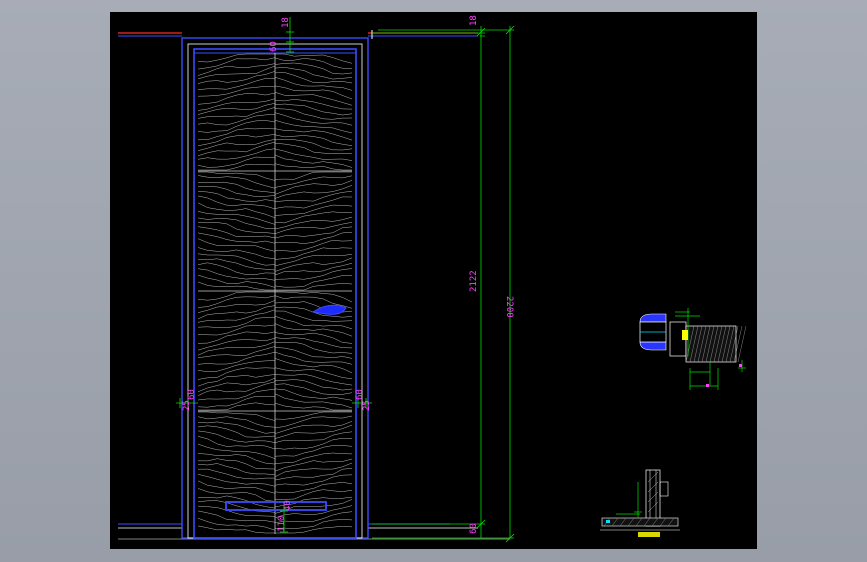 The image size is (867, 562). I want to click on side-dimension-marks, so click(274, 403).